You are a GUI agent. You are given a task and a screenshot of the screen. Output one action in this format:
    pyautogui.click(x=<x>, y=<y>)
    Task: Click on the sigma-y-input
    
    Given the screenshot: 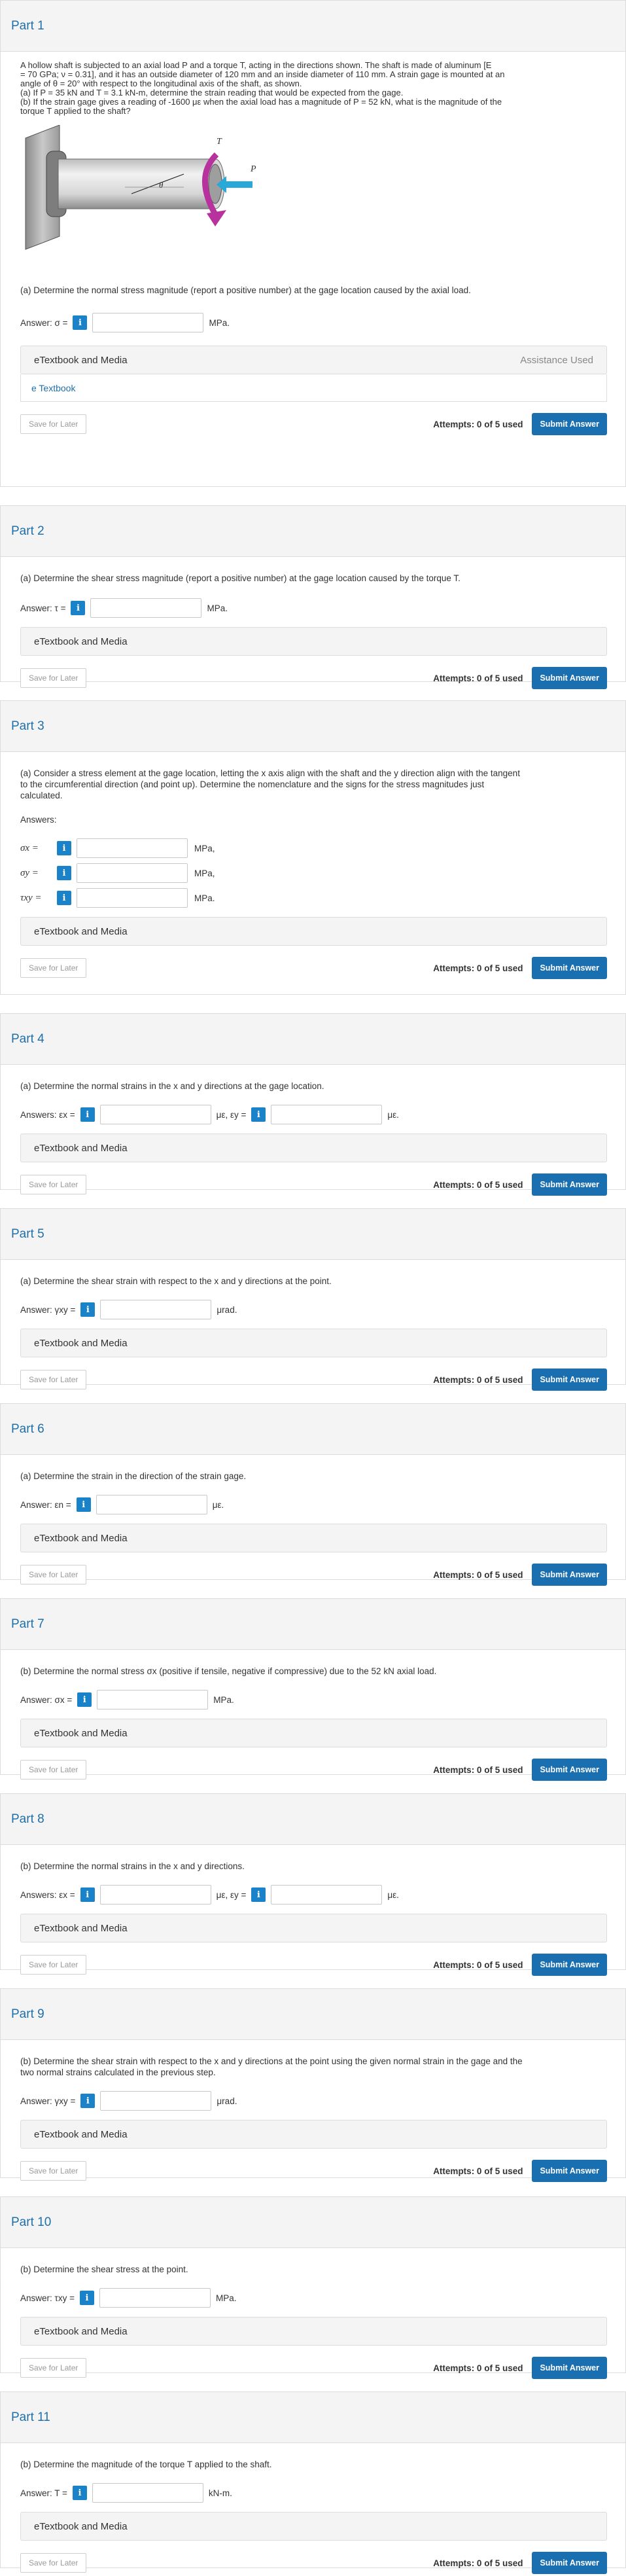 What is the action you would take?
    pyautogui.click(x=132, y=873)
    